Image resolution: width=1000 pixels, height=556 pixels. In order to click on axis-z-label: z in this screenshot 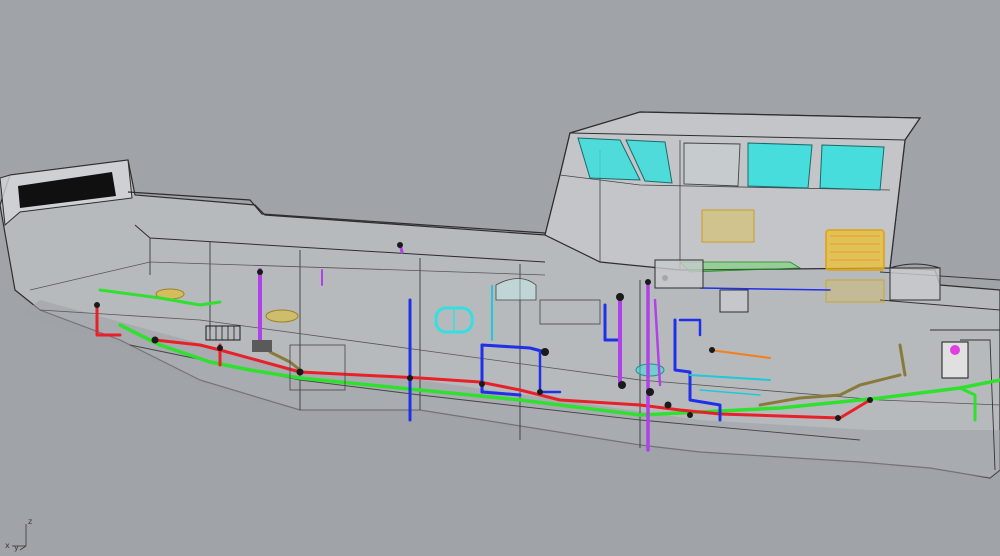, I will do `click(30, 521)`.